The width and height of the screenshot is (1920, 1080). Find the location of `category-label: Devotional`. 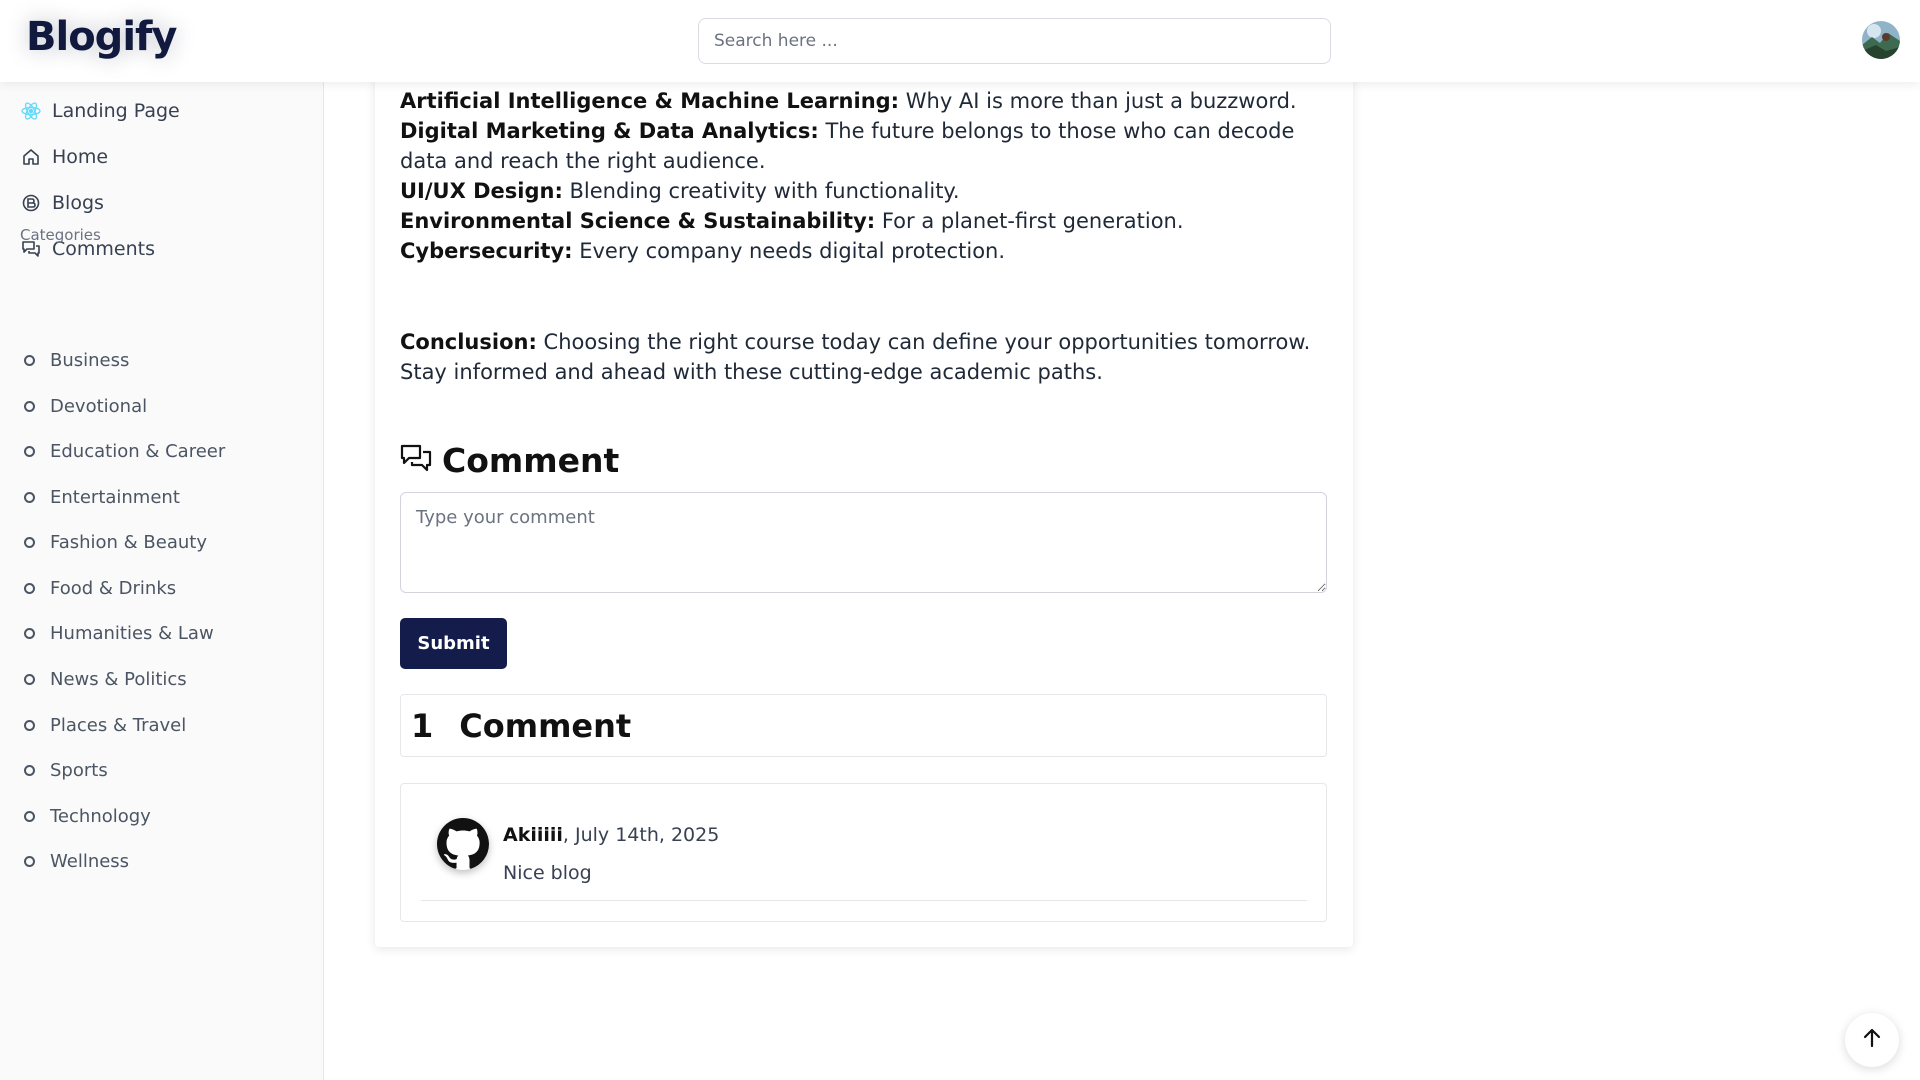

category-label: Devotional is located at coordinates (99, 406).